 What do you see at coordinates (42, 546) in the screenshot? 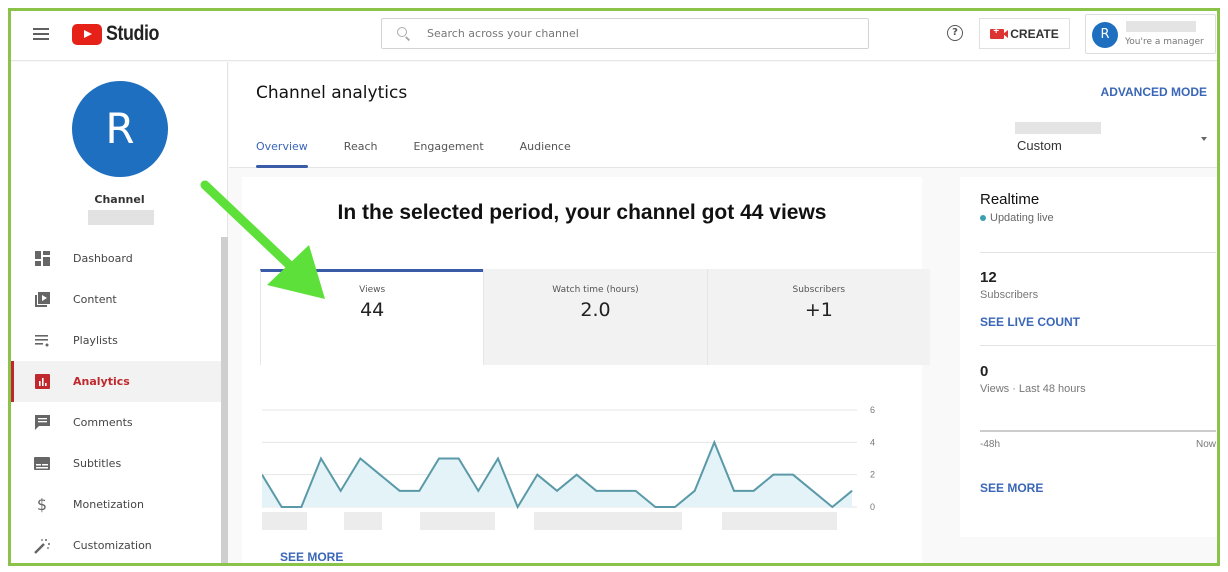
I see `magic-wand-icon` at bounding box center [42, 546].